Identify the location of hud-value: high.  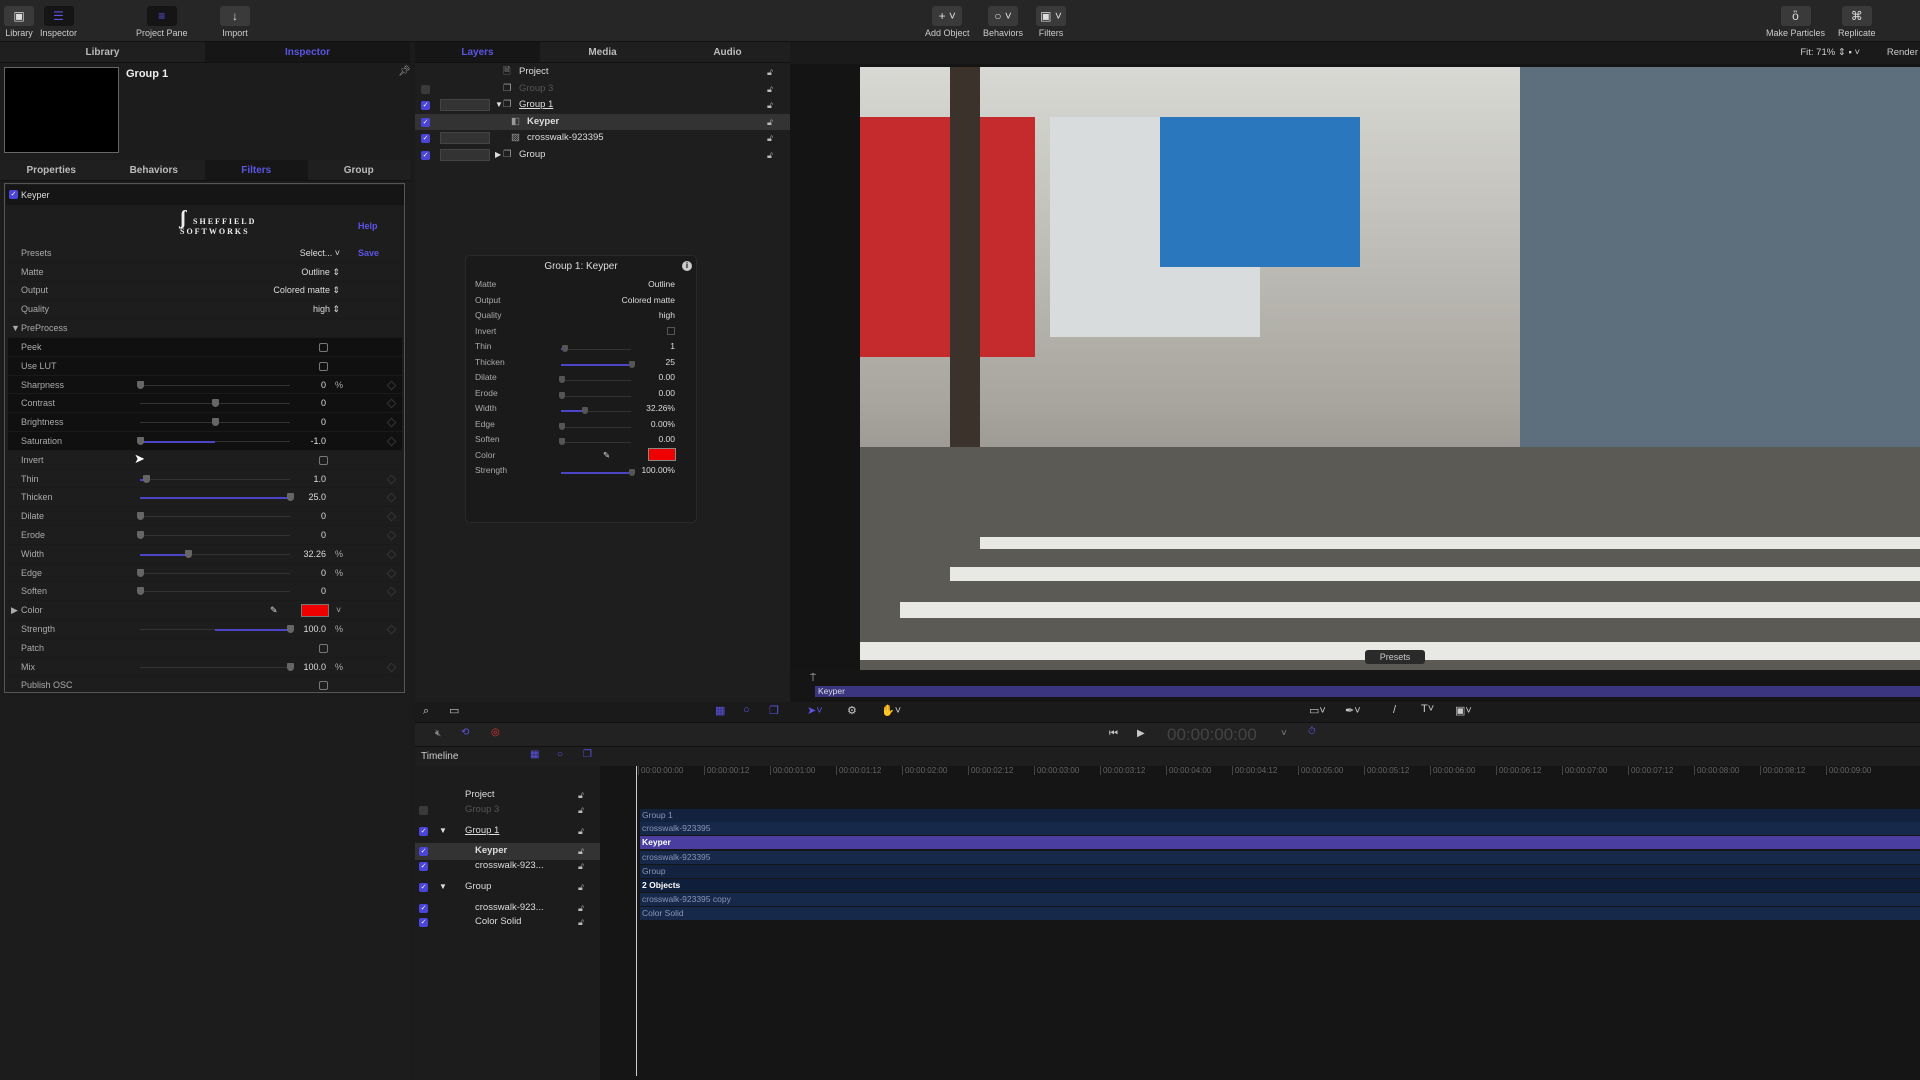
(667, 315).